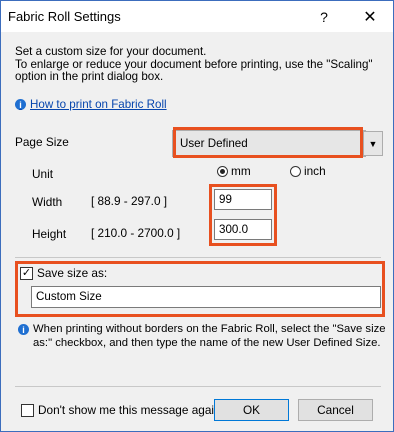 The height and width of the screenshot is (432, 394). What do you see at coordinates (243, 215) in the screenshot?
I see `size-fields-highlight` at bounding box center [243, 215].